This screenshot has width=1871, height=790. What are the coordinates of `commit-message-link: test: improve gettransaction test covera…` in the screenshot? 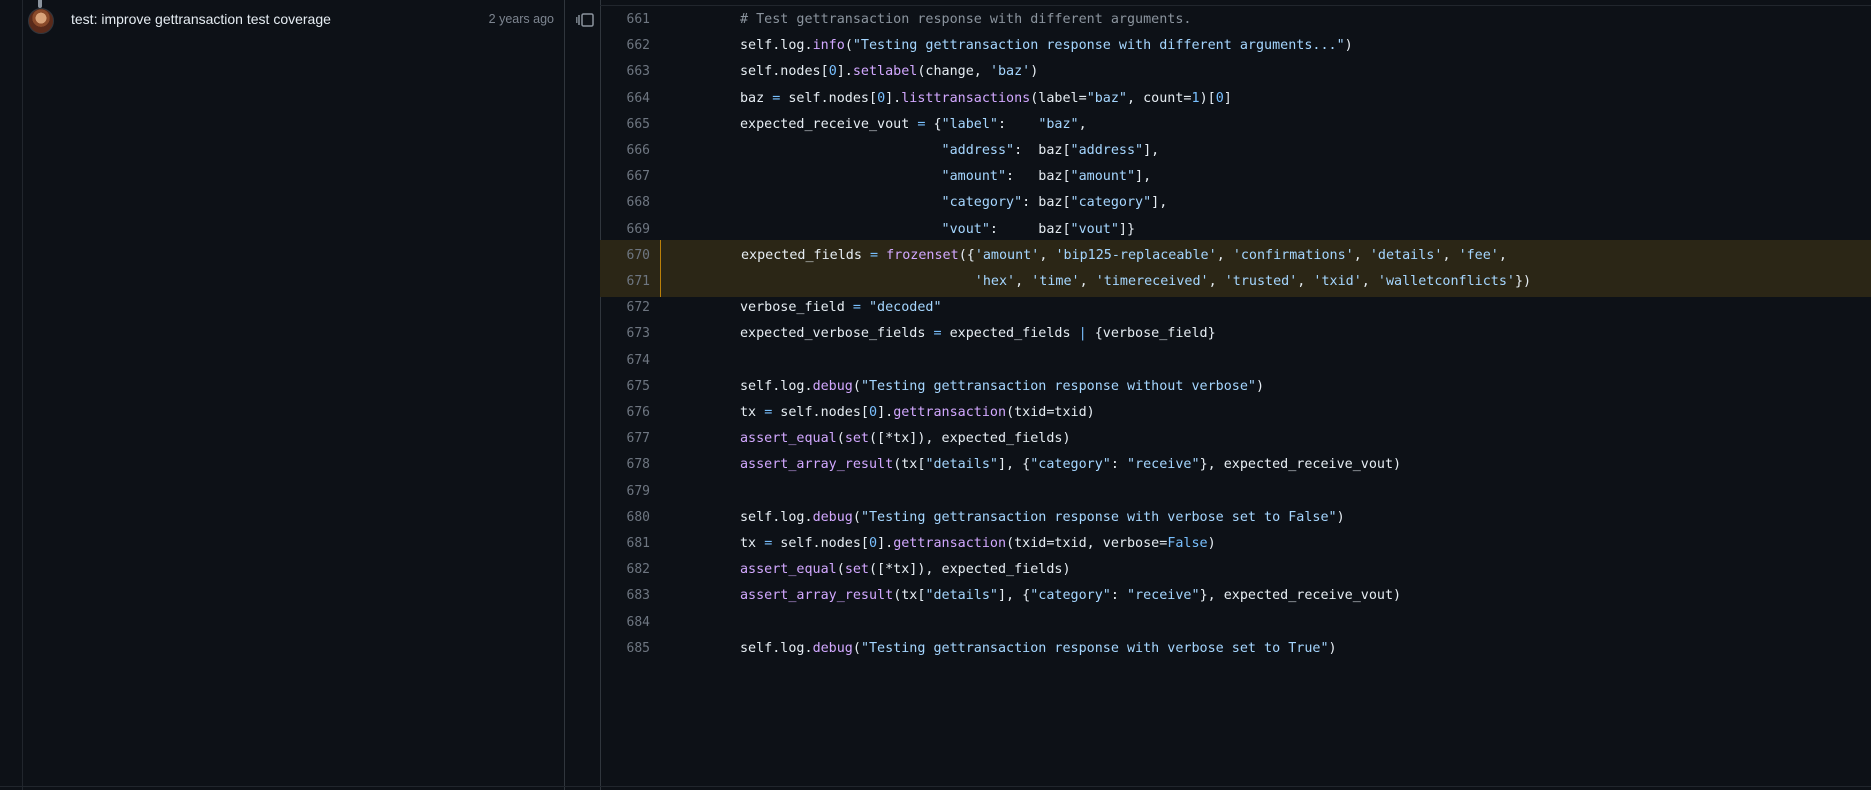 It's located at (201, 19).